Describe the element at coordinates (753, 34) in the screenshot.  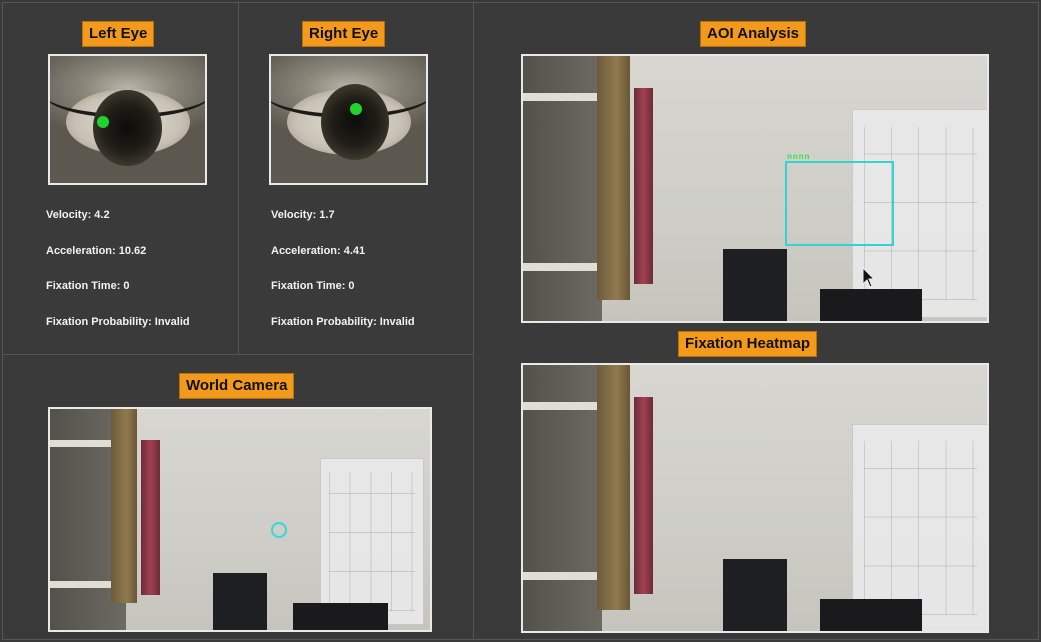
I see `aoi-analysis-title: AOI Analysis` at that location.